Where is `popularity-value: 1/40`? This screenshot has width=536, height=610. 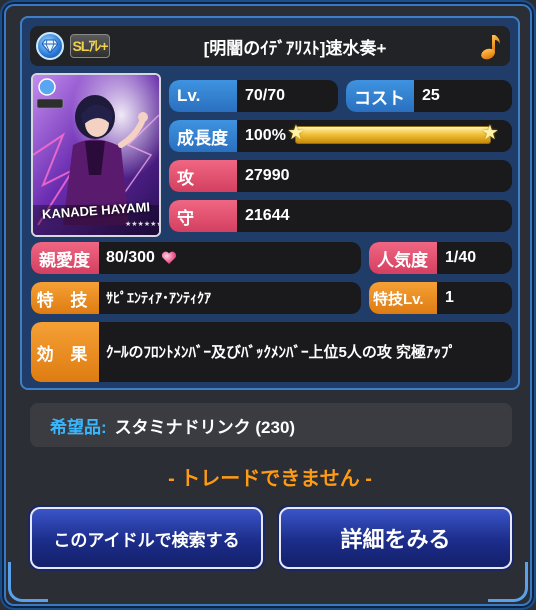 popularity-value: 1/40 is located at coordinates (461, 257).